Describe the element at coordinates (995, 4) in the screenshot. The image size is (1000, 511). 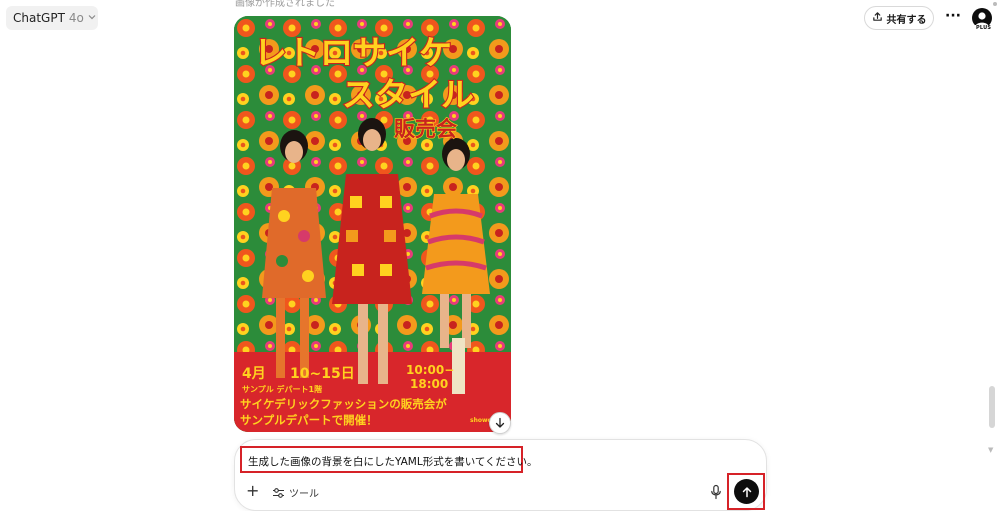
I see `window-corner-indicator` at that location.